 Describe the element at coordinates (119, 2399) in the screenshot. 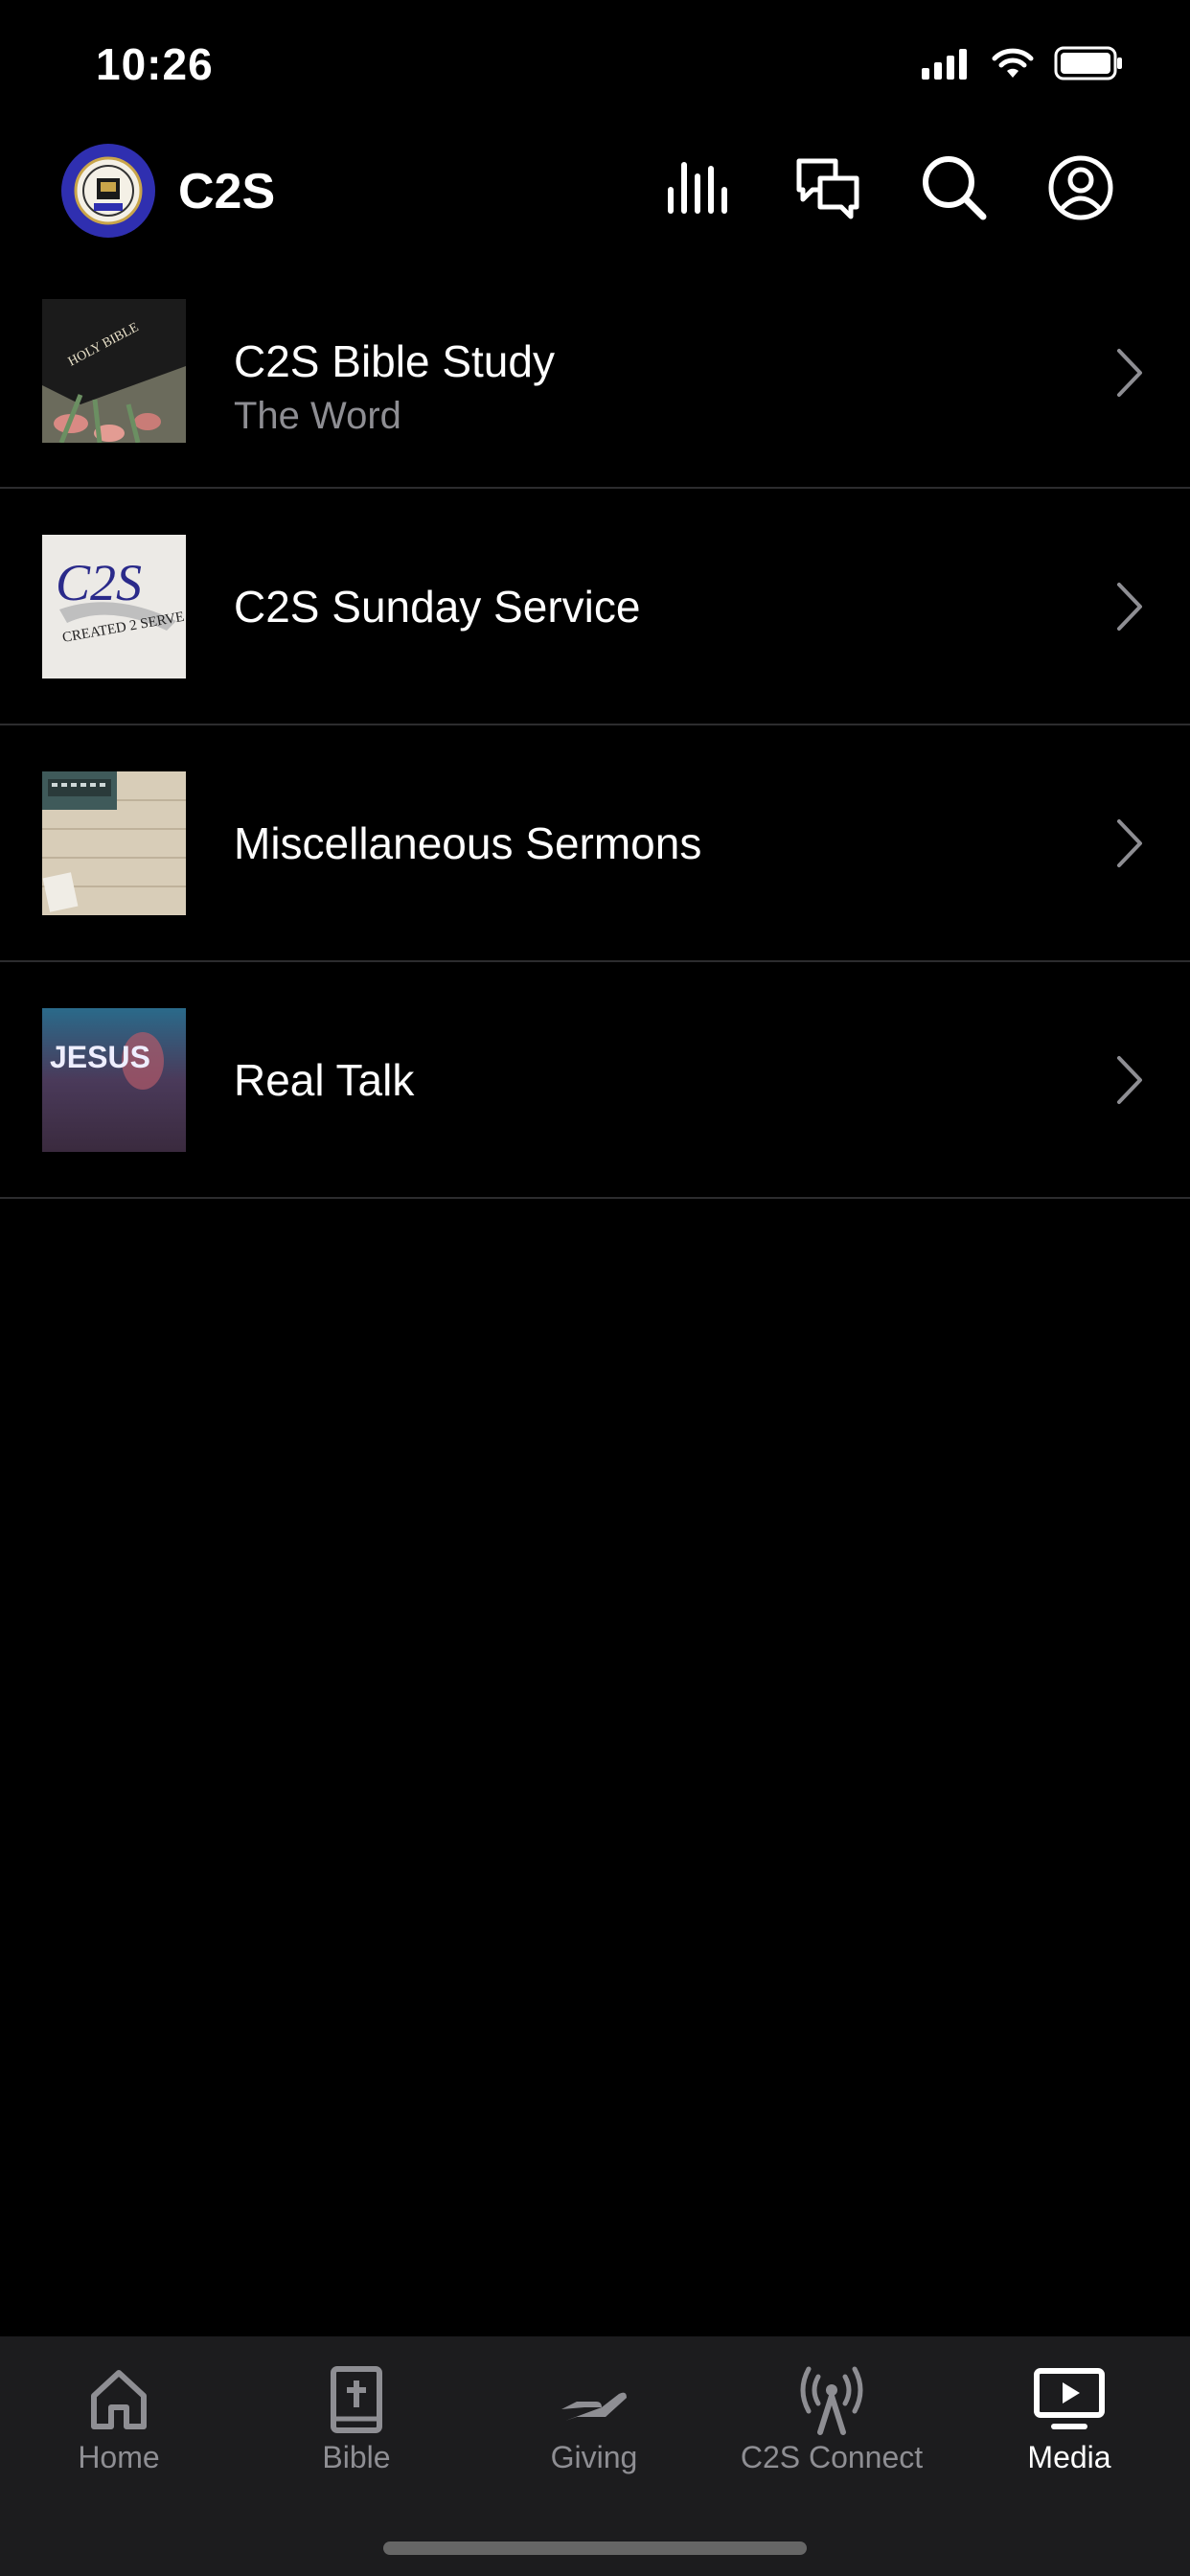

I see `home-icon` at that location.